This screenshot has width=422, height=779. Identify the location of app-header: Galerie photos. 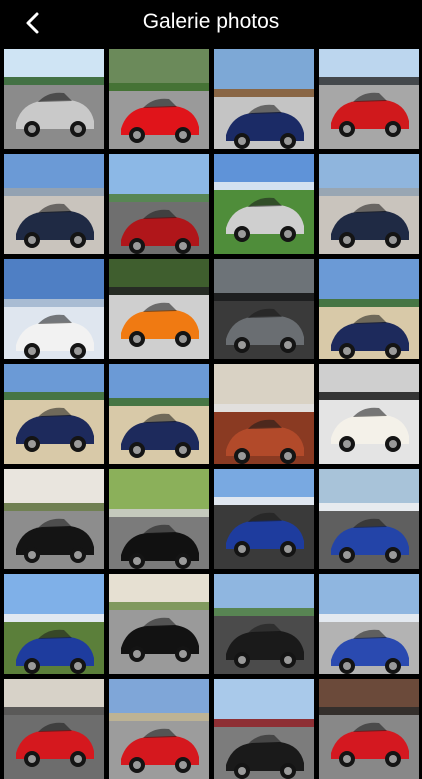
(211, 22).